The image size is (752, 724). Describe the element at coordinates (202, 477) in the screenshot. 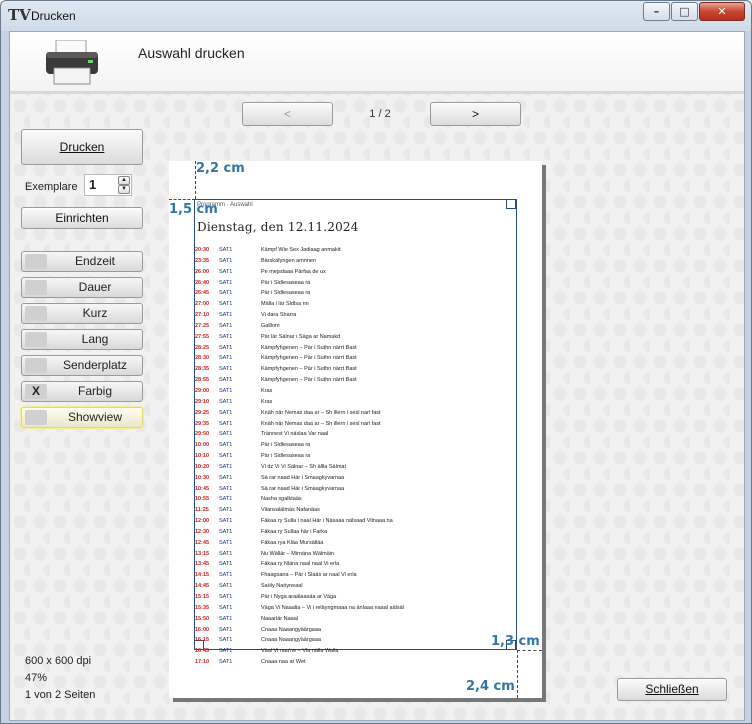

I see `program-time: 10:30` at that location.